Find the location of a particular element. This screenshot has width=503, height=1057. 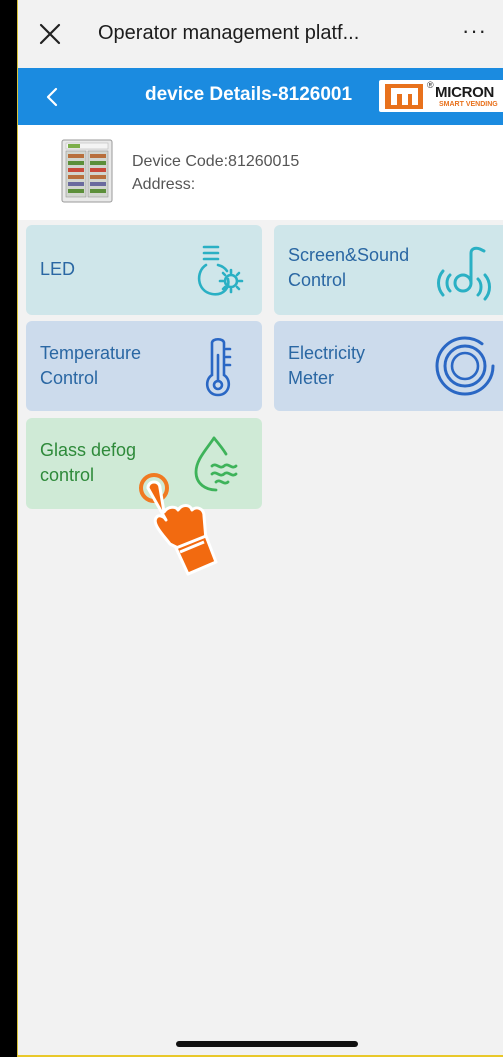

more-menu-button: ··· is located at coordinates (474, 31).